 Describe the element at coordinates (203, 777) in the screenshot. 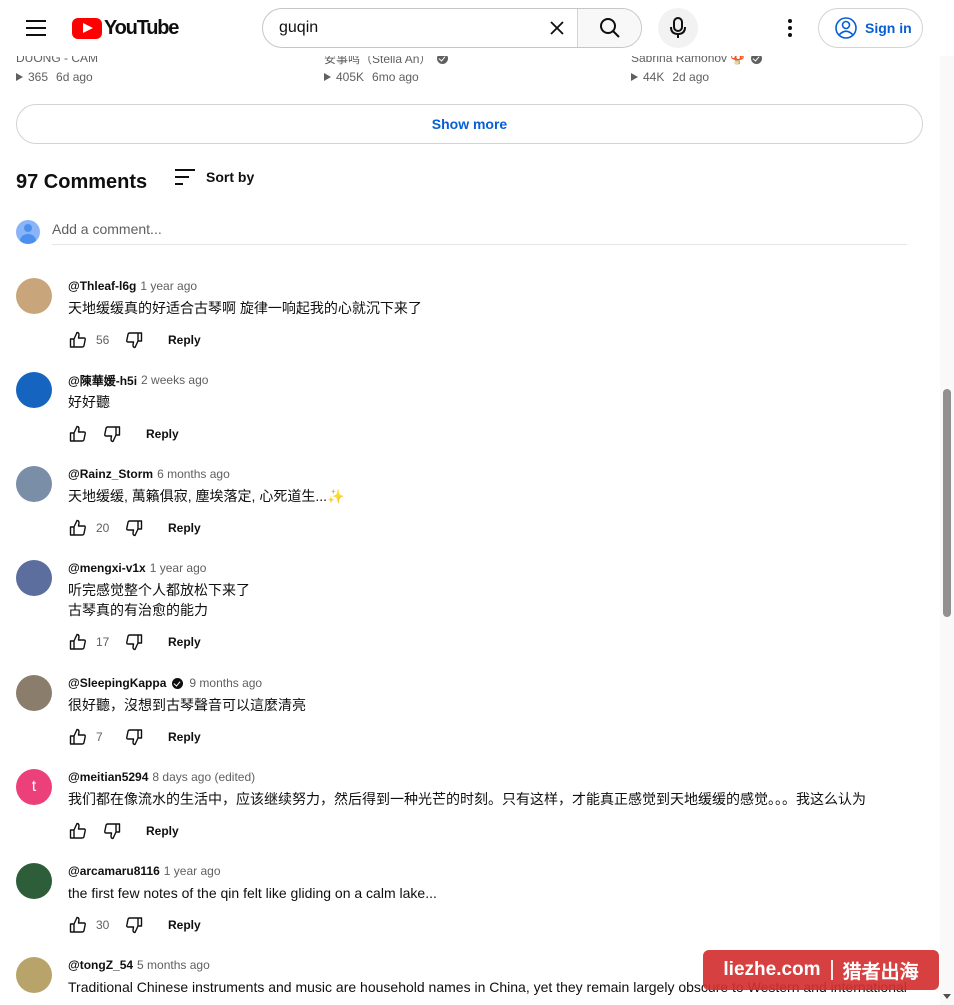

I see `comment-time: 8 days ago (edited)` at that location.